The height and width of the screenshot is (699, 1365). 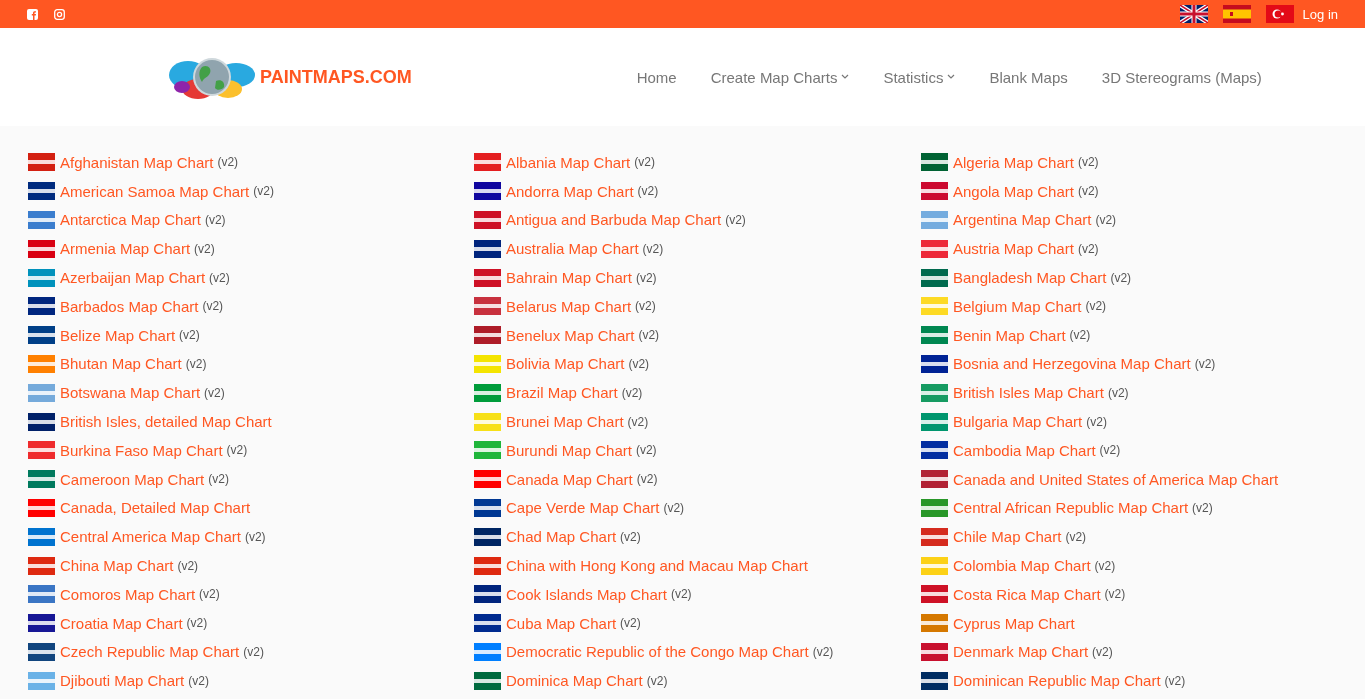 I want to click on map-chart-link: Central African Republic Map Chart, so click(x=1071, y=508).